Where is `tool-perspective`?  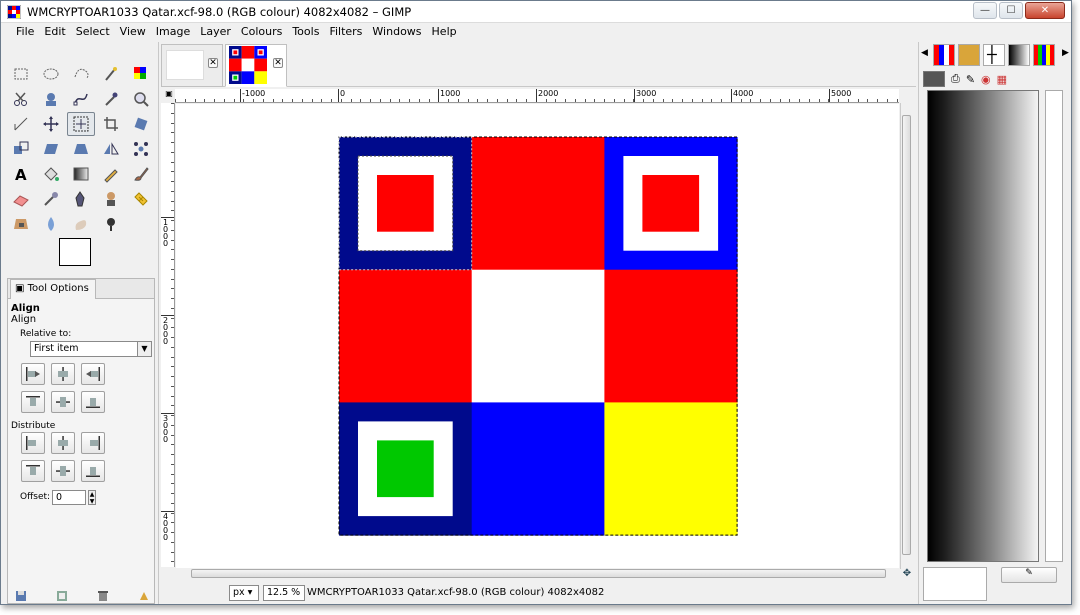 tool-perspective is located at coordinates (81, 149).